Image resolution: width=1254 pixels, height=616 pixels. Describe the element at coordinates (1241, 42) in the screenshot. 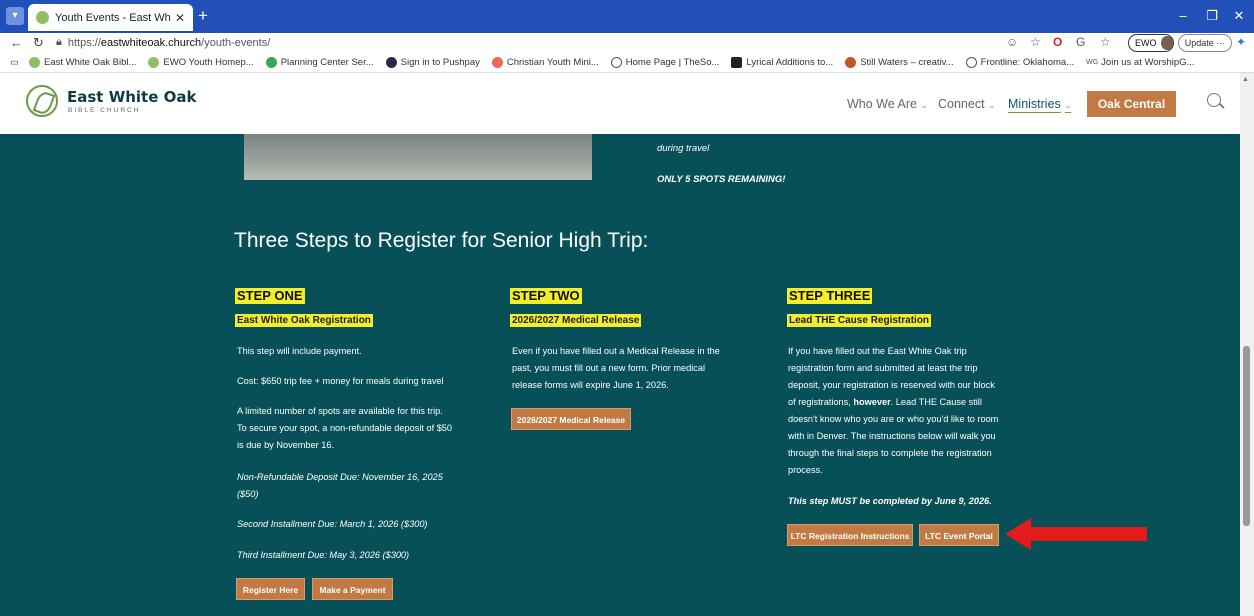

I see `copilot-icon: ✦` at that location.